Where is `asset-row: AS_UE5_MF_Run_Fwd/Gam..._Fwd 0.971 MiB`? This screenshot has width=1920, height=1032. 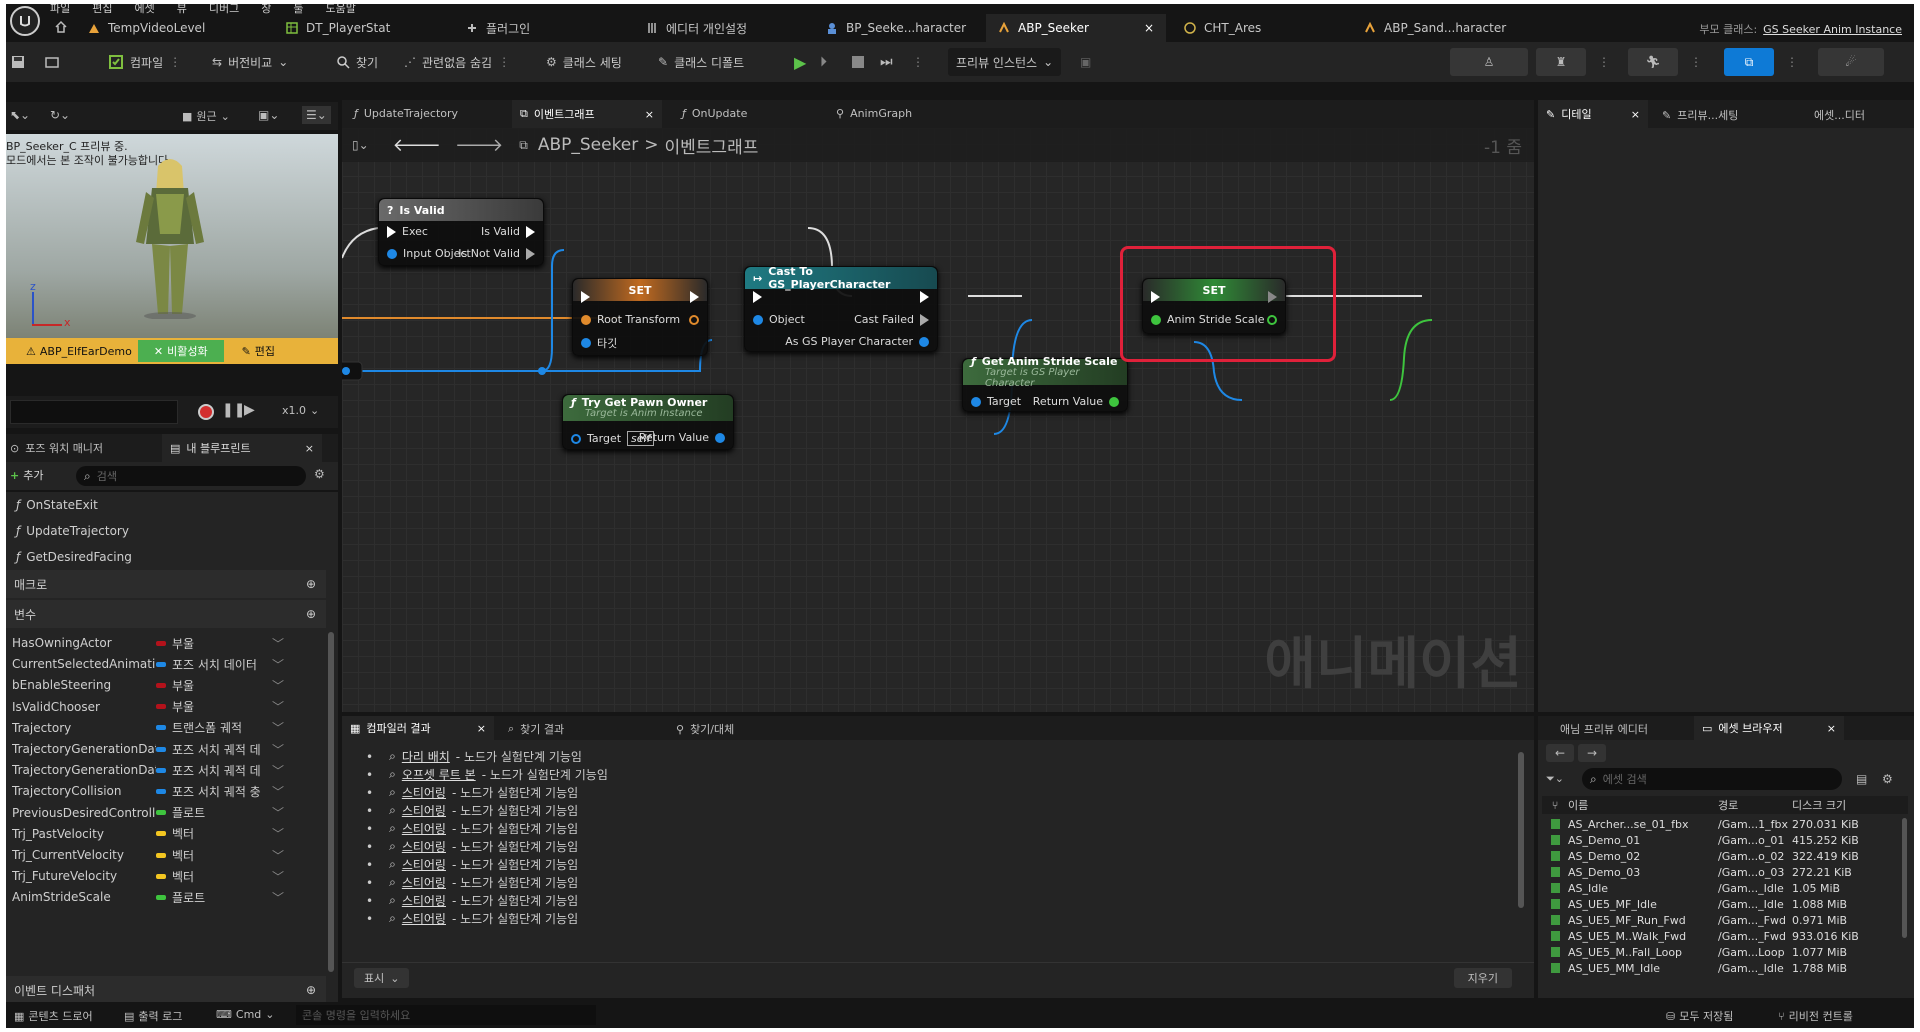
asset-row: AS_UE5_MF_Run_Fwd/Gam..._Fwd 0.971 MiB is located at coordinates (1725, 920).